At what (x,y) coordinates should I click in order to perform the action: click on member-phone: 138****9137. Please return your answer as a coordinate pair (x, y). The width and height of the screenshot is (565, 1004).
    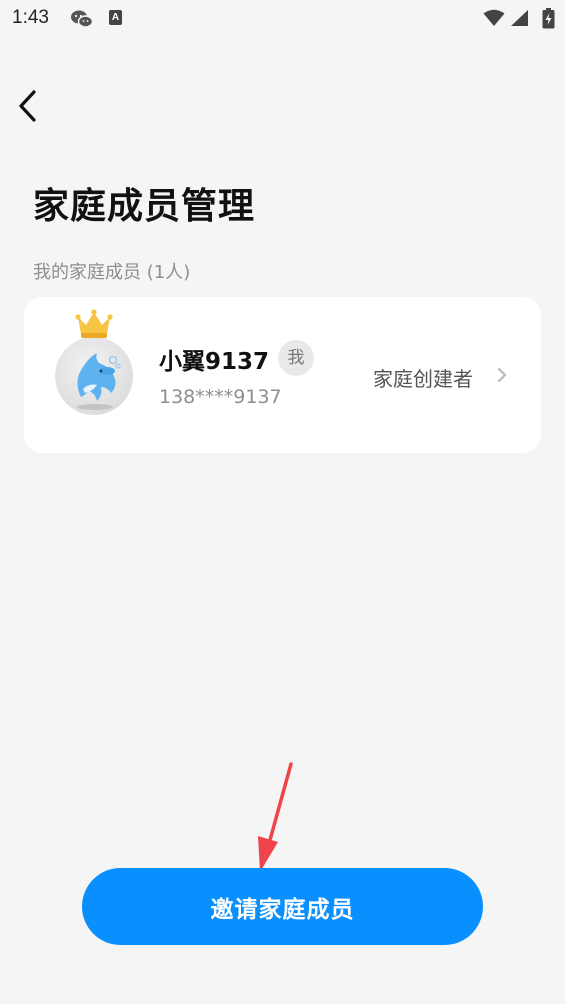
    Looking at the image, I should click on (220, 397).